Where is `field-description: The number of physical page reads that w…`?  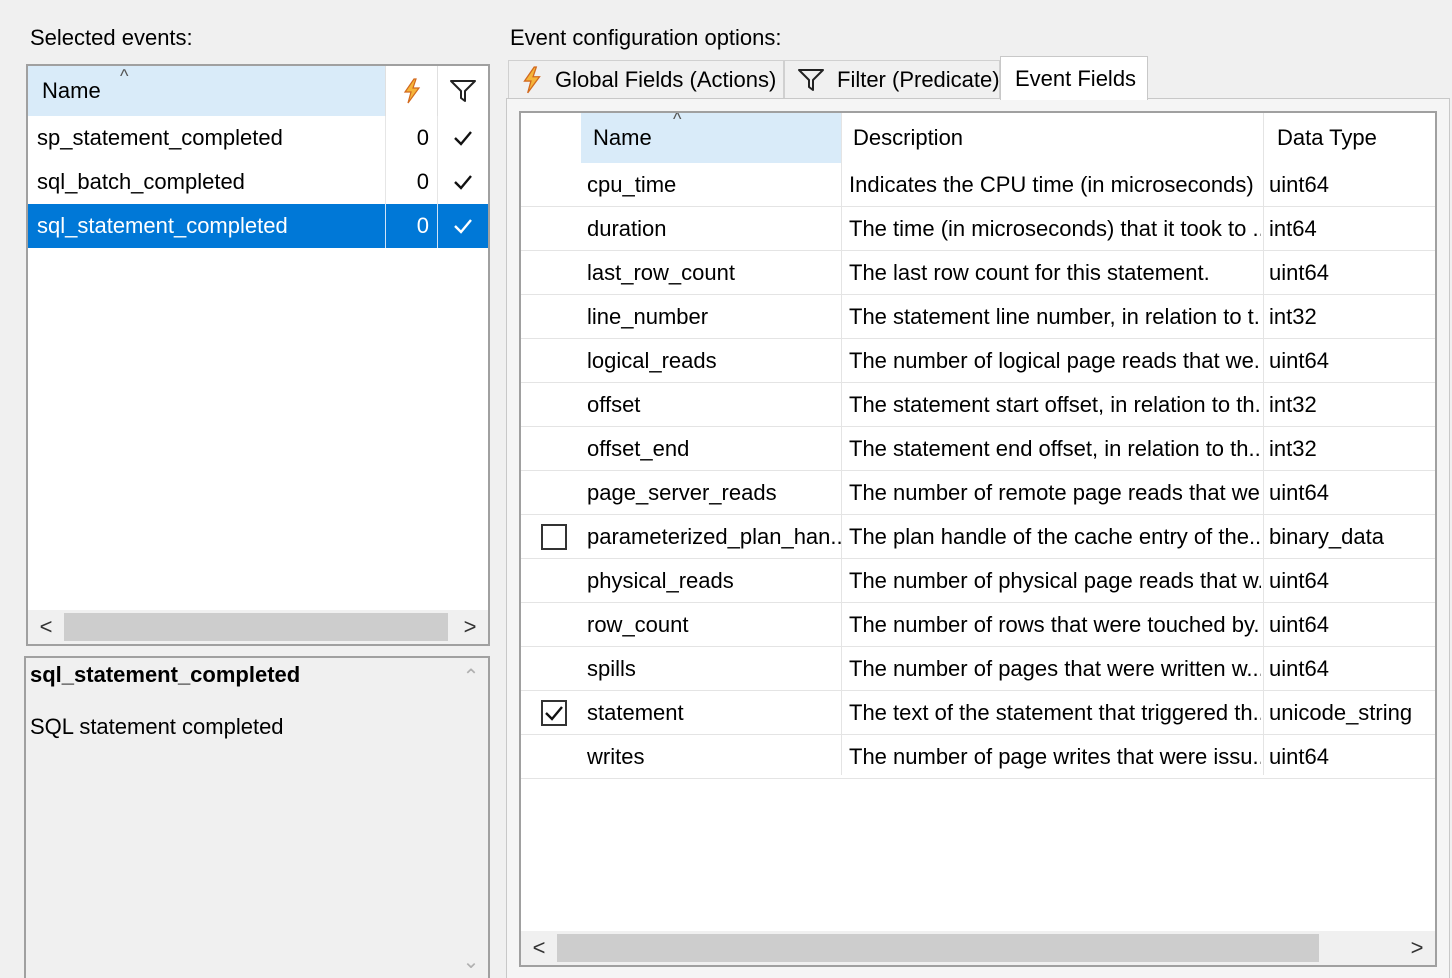 field-description: The number of physical page reads that w… is located at coordinates (1055, 580).